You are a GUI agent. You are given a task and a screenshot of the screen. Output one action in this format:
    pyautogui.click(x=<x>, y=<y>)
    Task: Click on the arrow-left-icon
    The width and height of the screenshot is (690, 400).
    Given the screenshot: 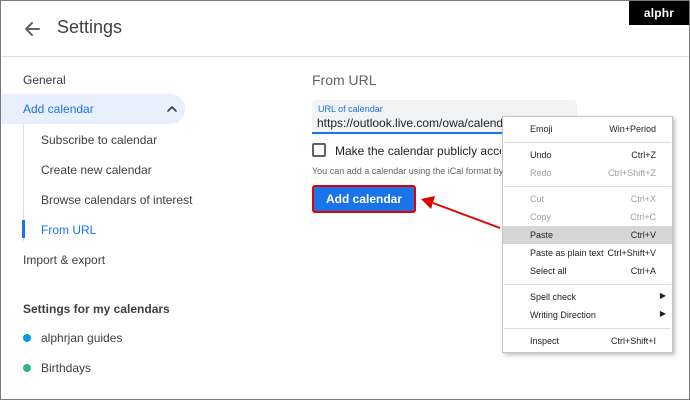 What is the action you would take?
    pyautogui.click(x=32, y=29)
    